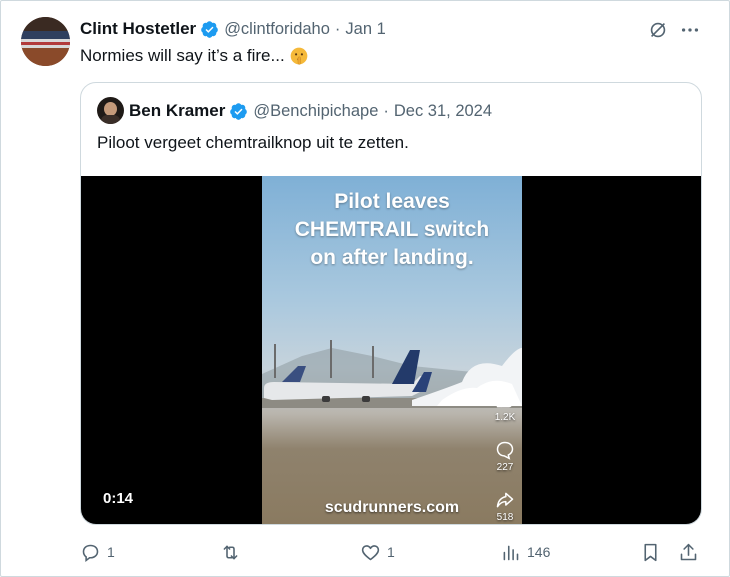  What do you see at coordinates (230, 552) in the screenshot?
I see `repost-icon` at bounding box center [230, 552].